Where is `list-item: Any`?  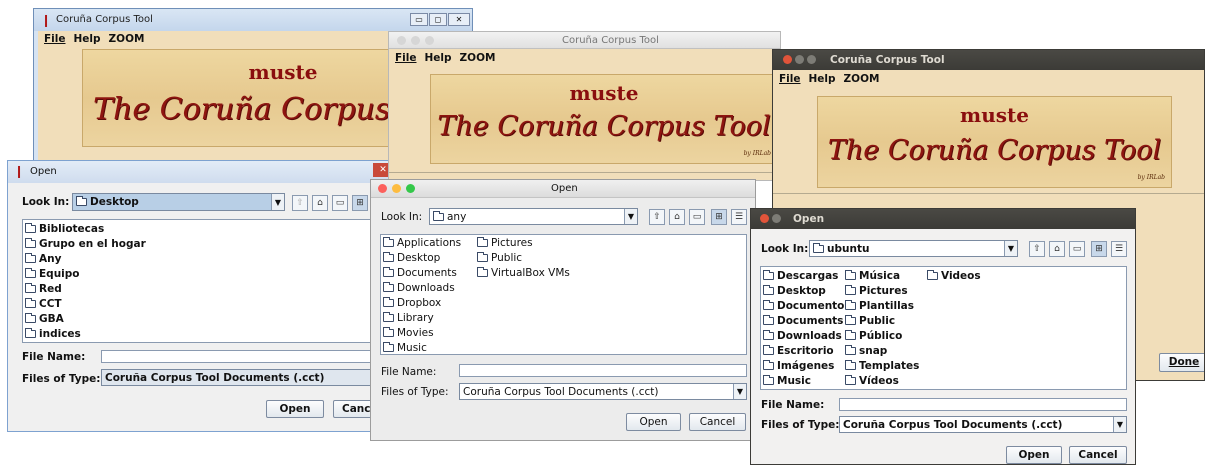 list-item: Any is located at coordinates (43, 259).